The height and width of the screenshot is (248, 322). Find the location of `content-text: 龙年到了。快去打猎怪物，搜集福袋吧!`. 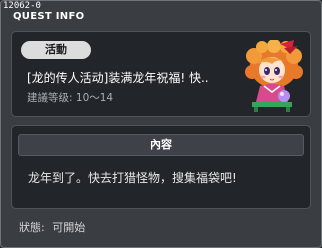

content-text: 龙年到了。快去打猎怪物，搜集福袋吧! is located at coordinates (132, 178).